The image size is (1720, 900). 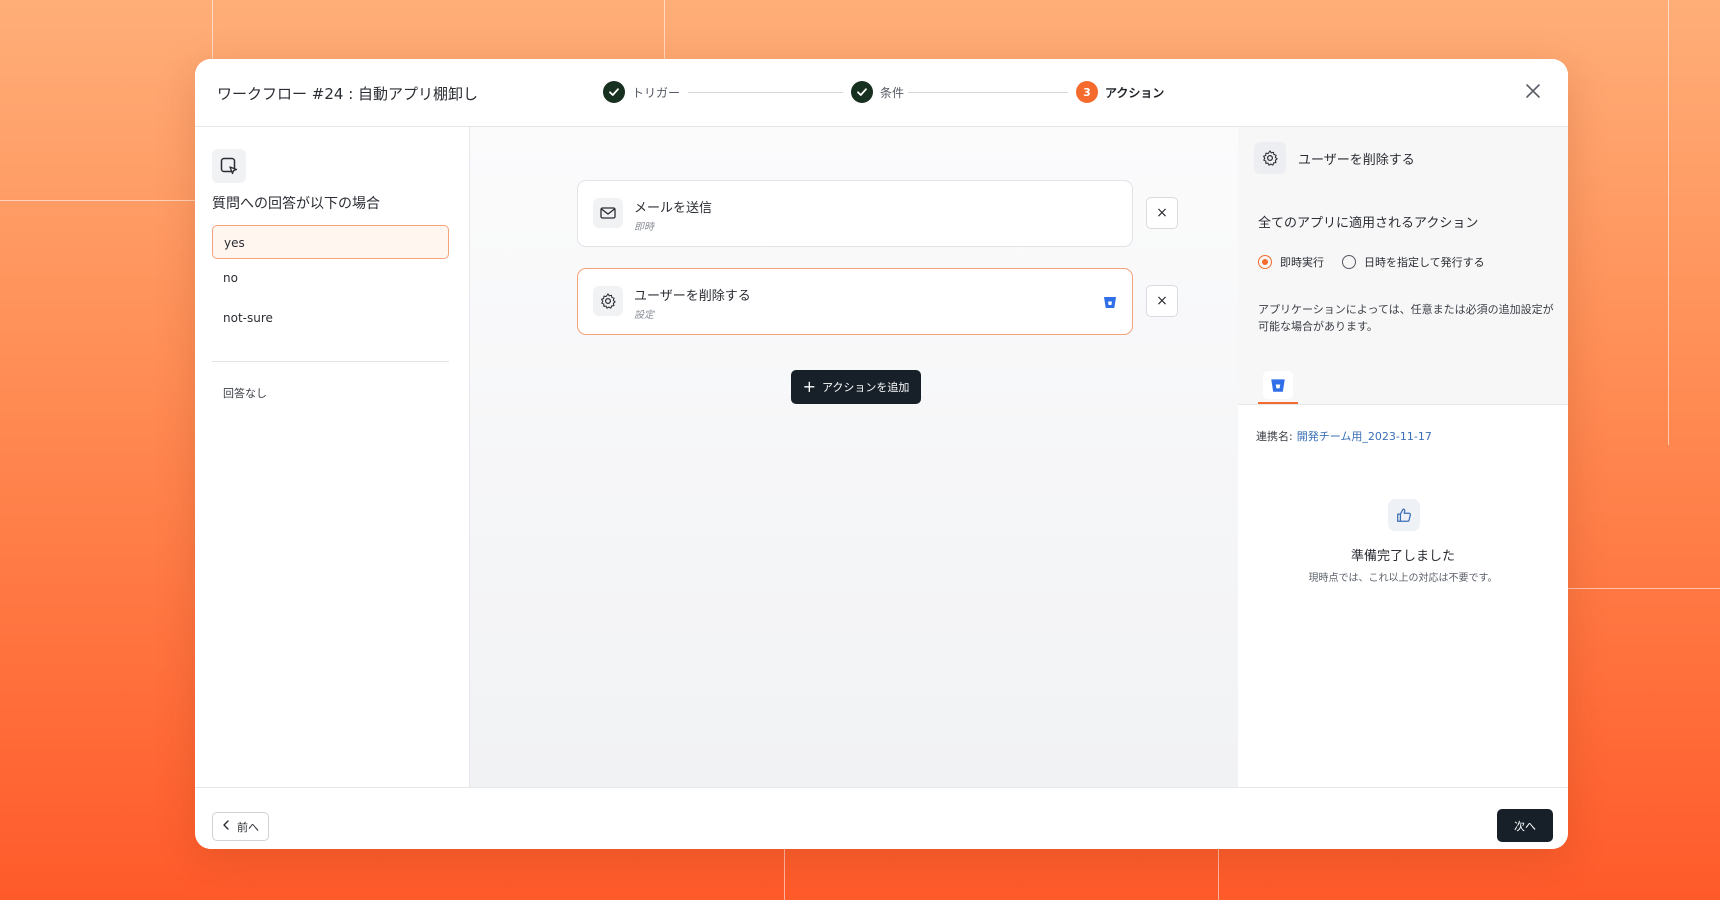 I want to click on radio-scheduled, so click(x=1349, y=262).